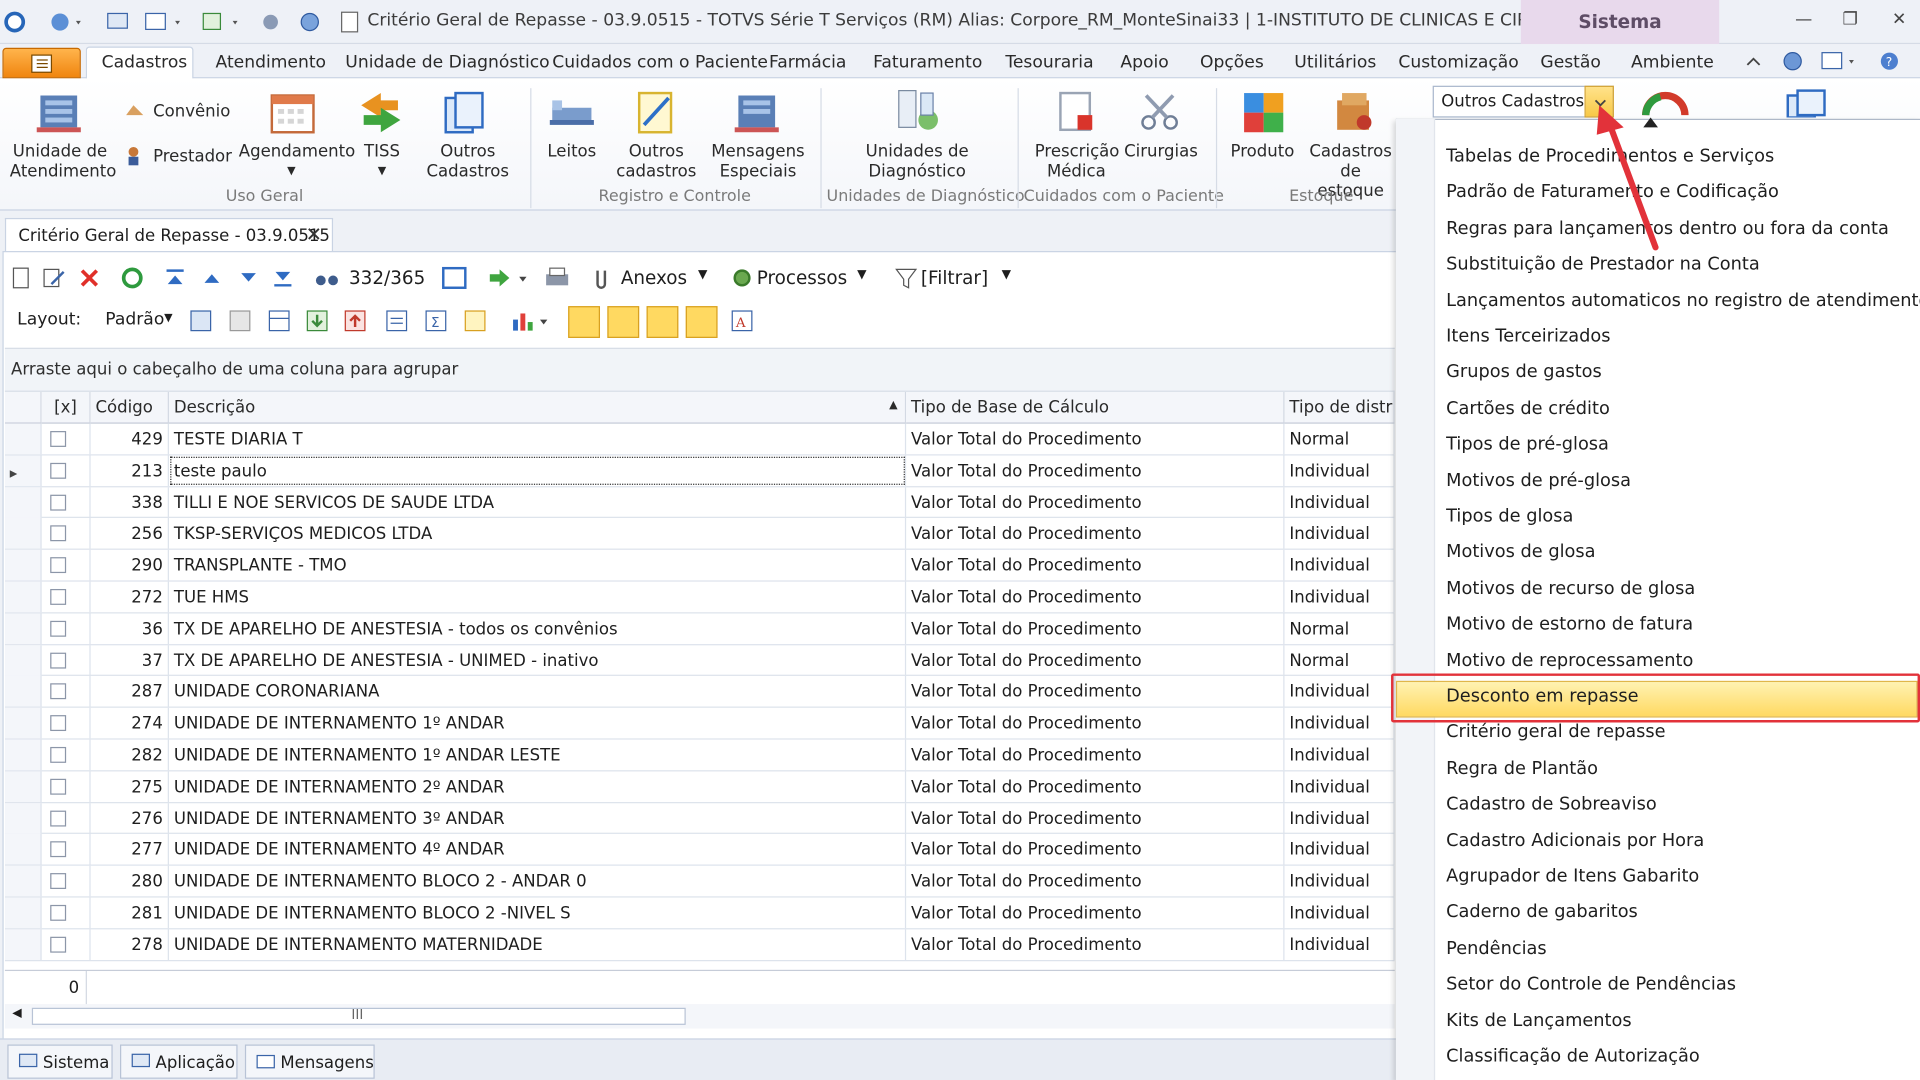  I want to click on refresh-icon, so click(132, 278).